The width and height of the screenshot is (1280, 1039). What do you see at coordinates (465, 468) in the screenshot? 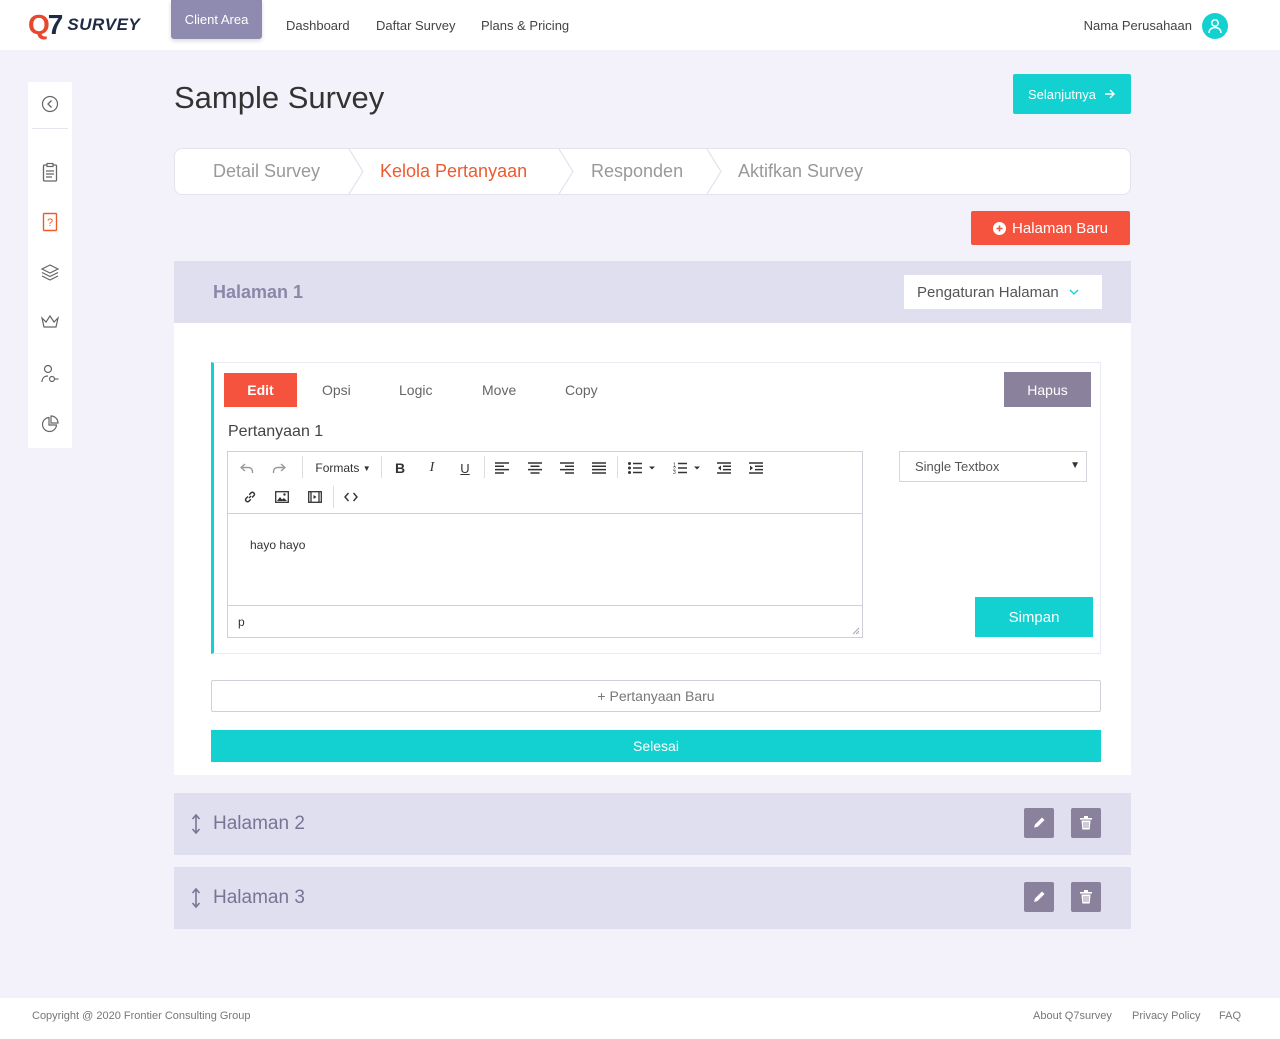
I see `underline-icon: U` at bounding box center [465, 468].